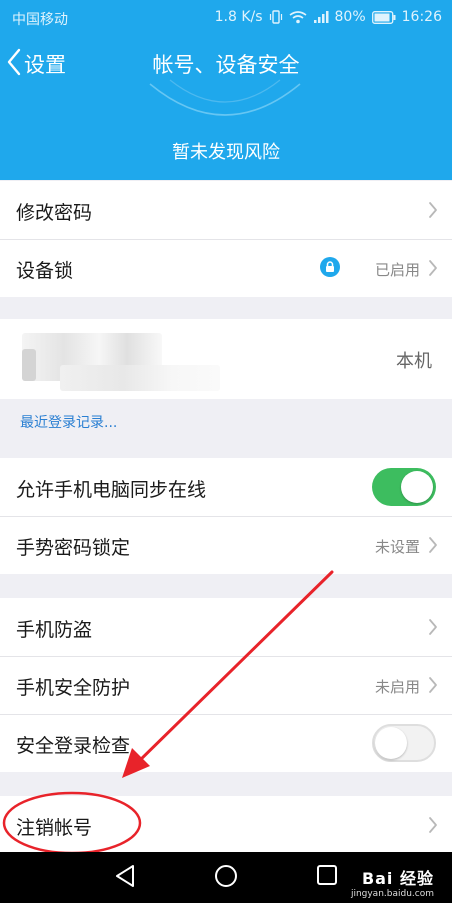 This screenshot has width=452, height=903. What do you see at coordinates (321, 17) in the screenshot?
I see `signal-icon` at bounding box center [321, 17].